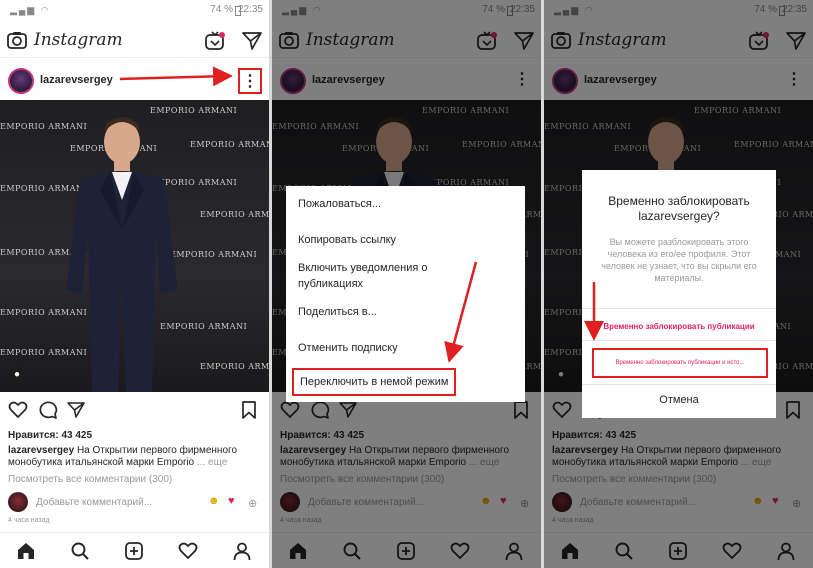 The height and width of the screenshot is (568, 813). What do you see at coordinates (252, 503) in the screenshot?
I see `add-emoji-icon: ⊕` at bounding box center [252, 503].